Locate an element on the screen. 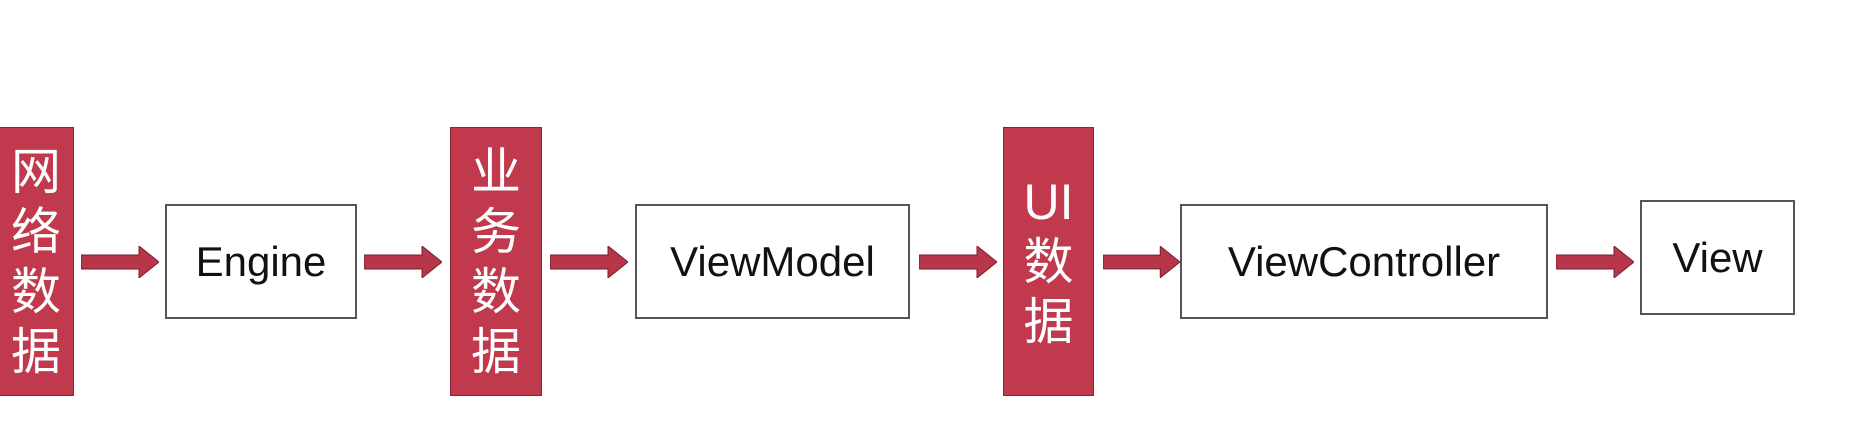 Image resolution: width=1852 pixels, height=434 pixels. label-char: UI is located at coordinates (1048, 201).